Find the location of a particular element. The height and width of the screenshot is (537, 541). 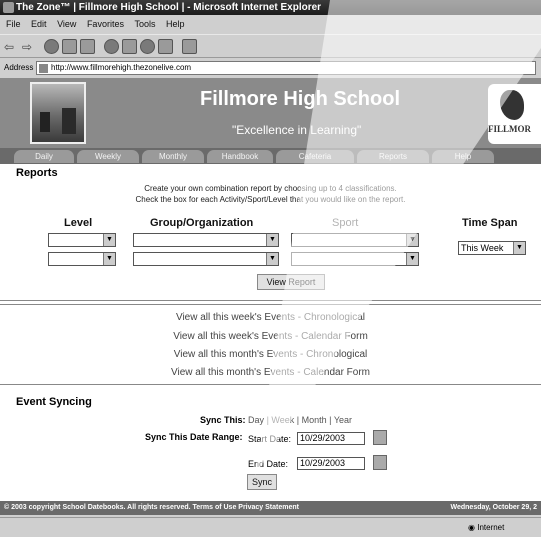

sport-select-1: ▼ is located at coordinates (355, 240).